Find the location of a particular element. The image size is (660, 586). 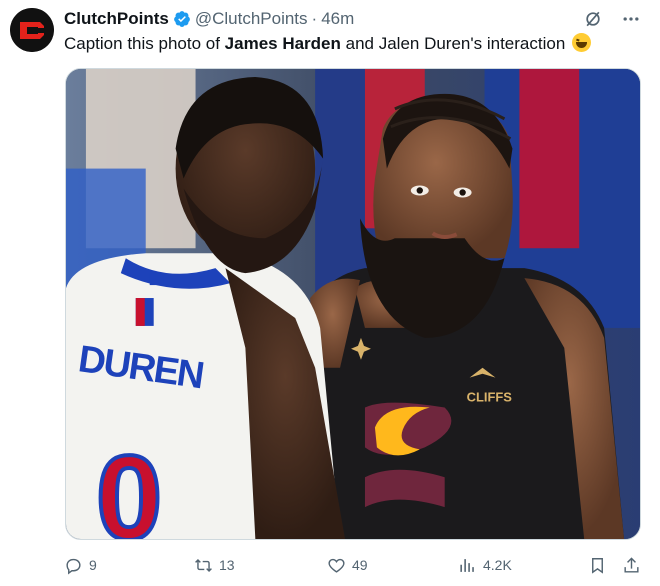

timestamp: 46m is located at coordinates (337, 19).